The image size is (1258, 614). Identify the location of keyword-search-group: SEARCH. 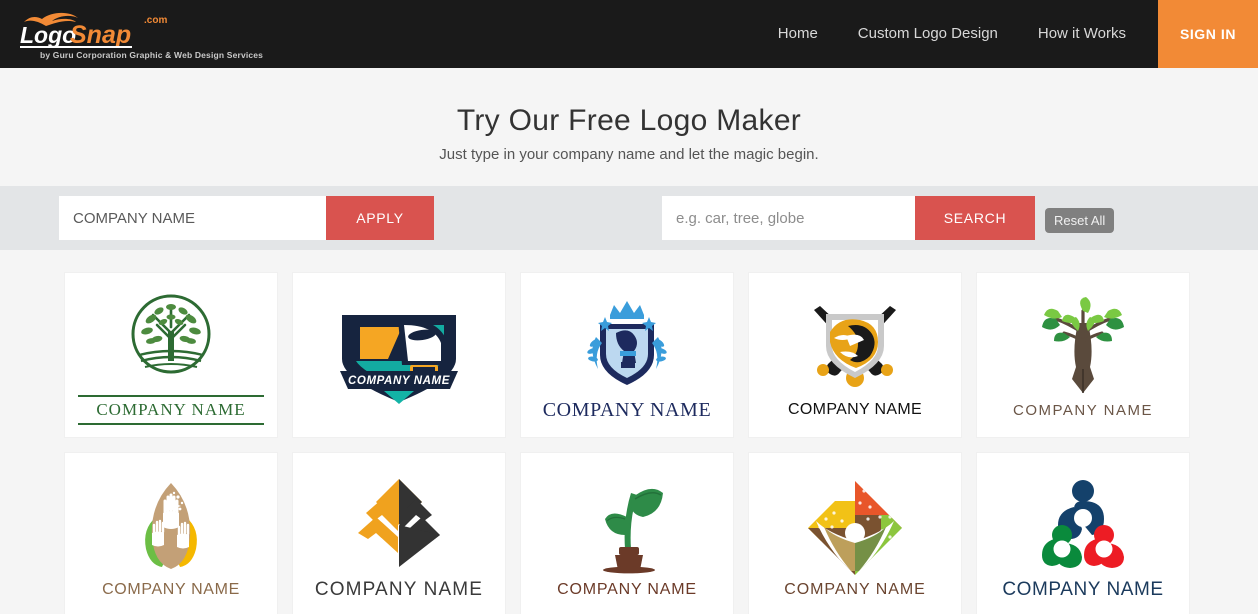
(848, 218).